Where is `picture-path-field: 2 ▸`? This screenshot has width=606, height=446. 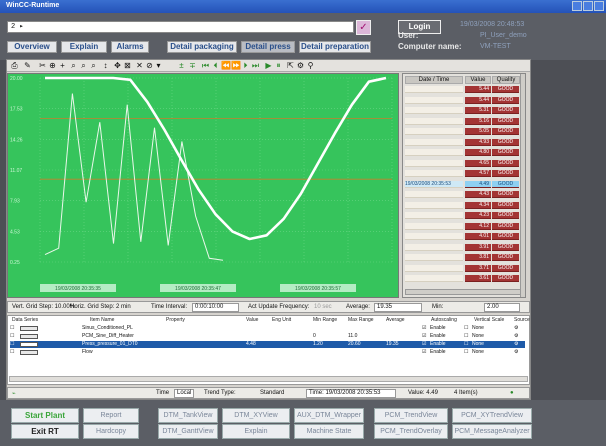
picture-path-field: 2 ▸ is located at coordinates (180, 27).